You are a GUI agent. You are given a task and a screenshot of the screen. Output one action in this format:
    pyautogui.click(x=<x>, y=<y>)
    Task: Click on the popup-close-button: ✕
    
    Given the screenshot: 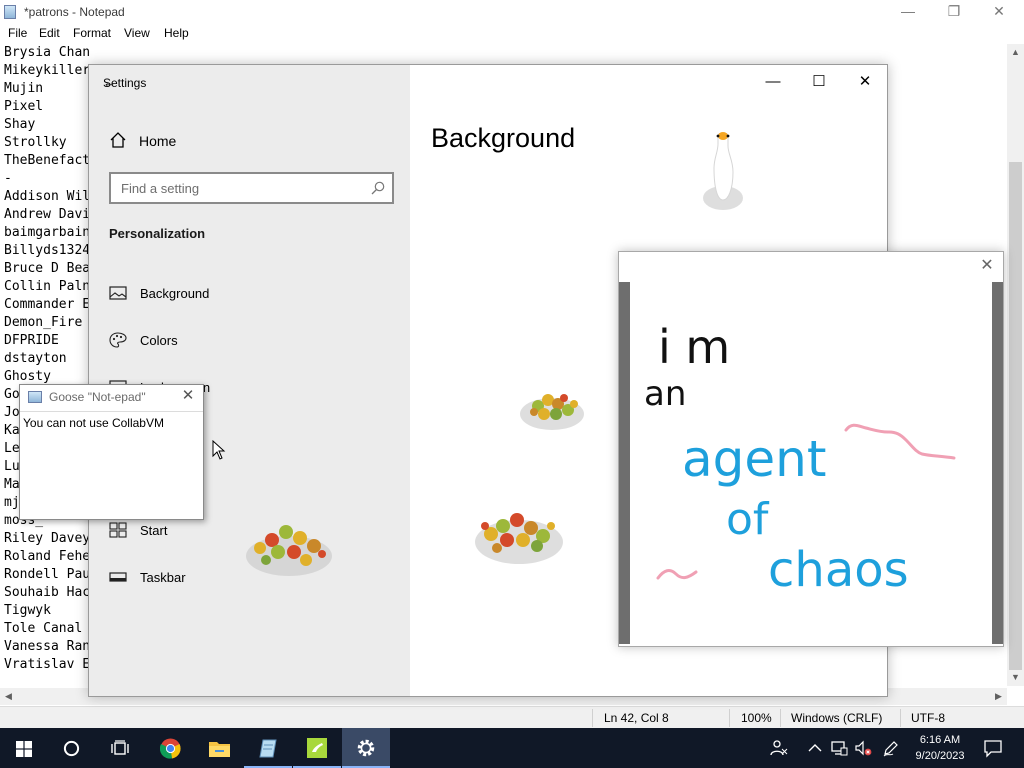 What is the action you would take?
    pyautogui.click(x=188, y=396)
    